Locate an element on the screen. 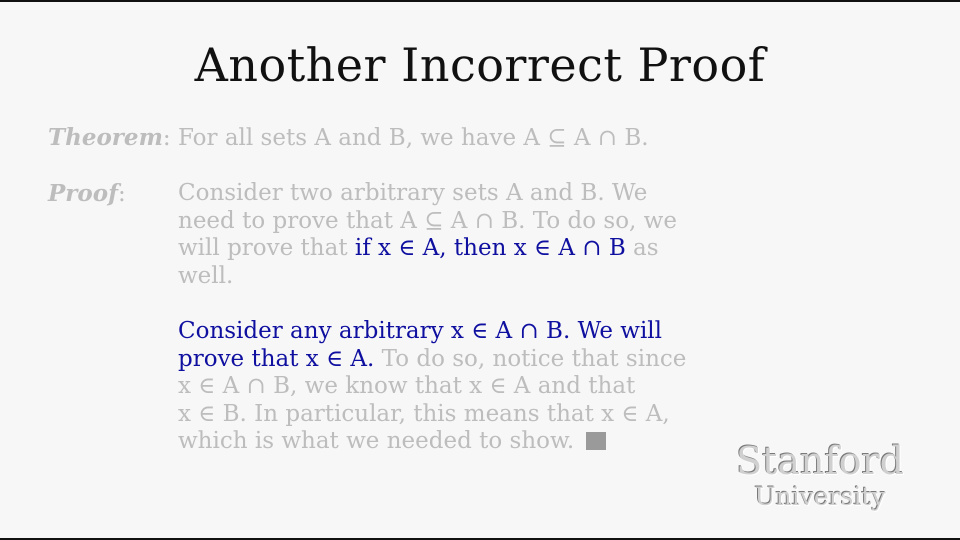  top-border is located at coordinates (480, 1).